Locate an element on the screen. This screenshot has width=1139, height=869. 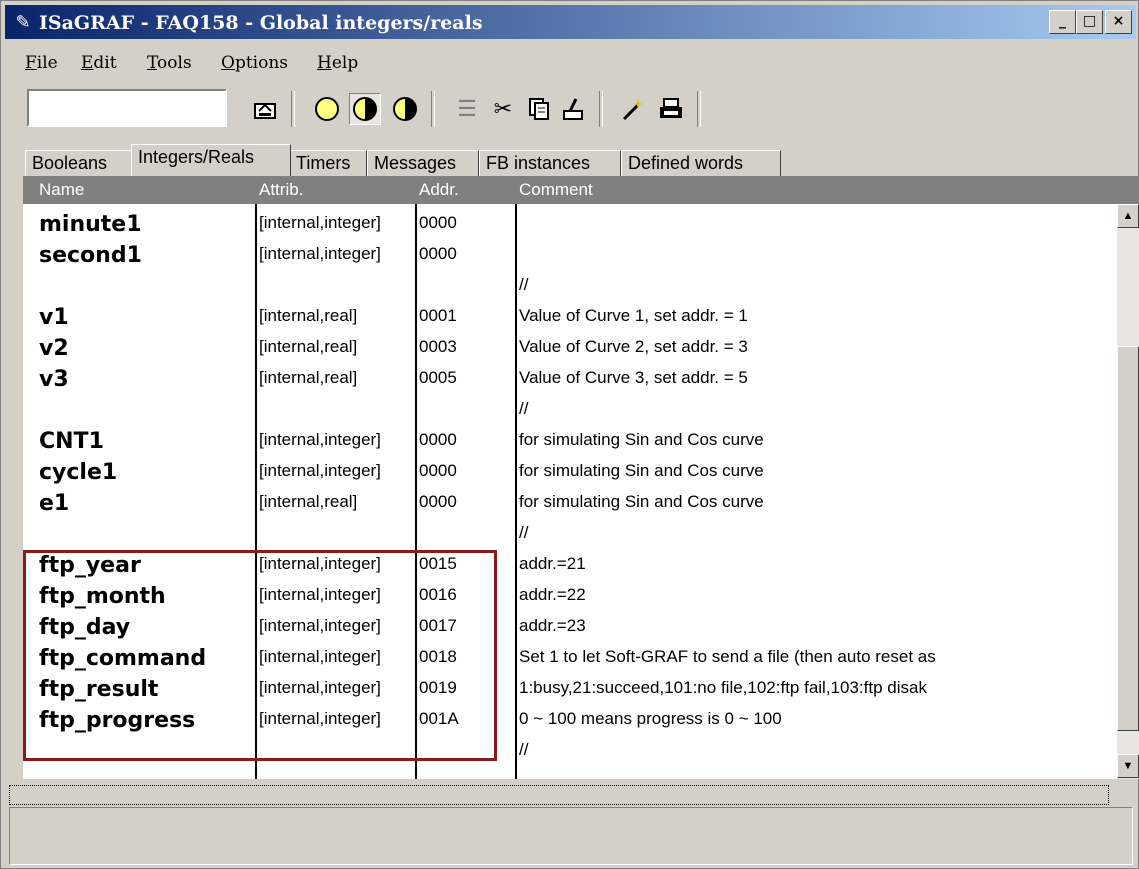
copy-icon is located at coordinates (539, 109).